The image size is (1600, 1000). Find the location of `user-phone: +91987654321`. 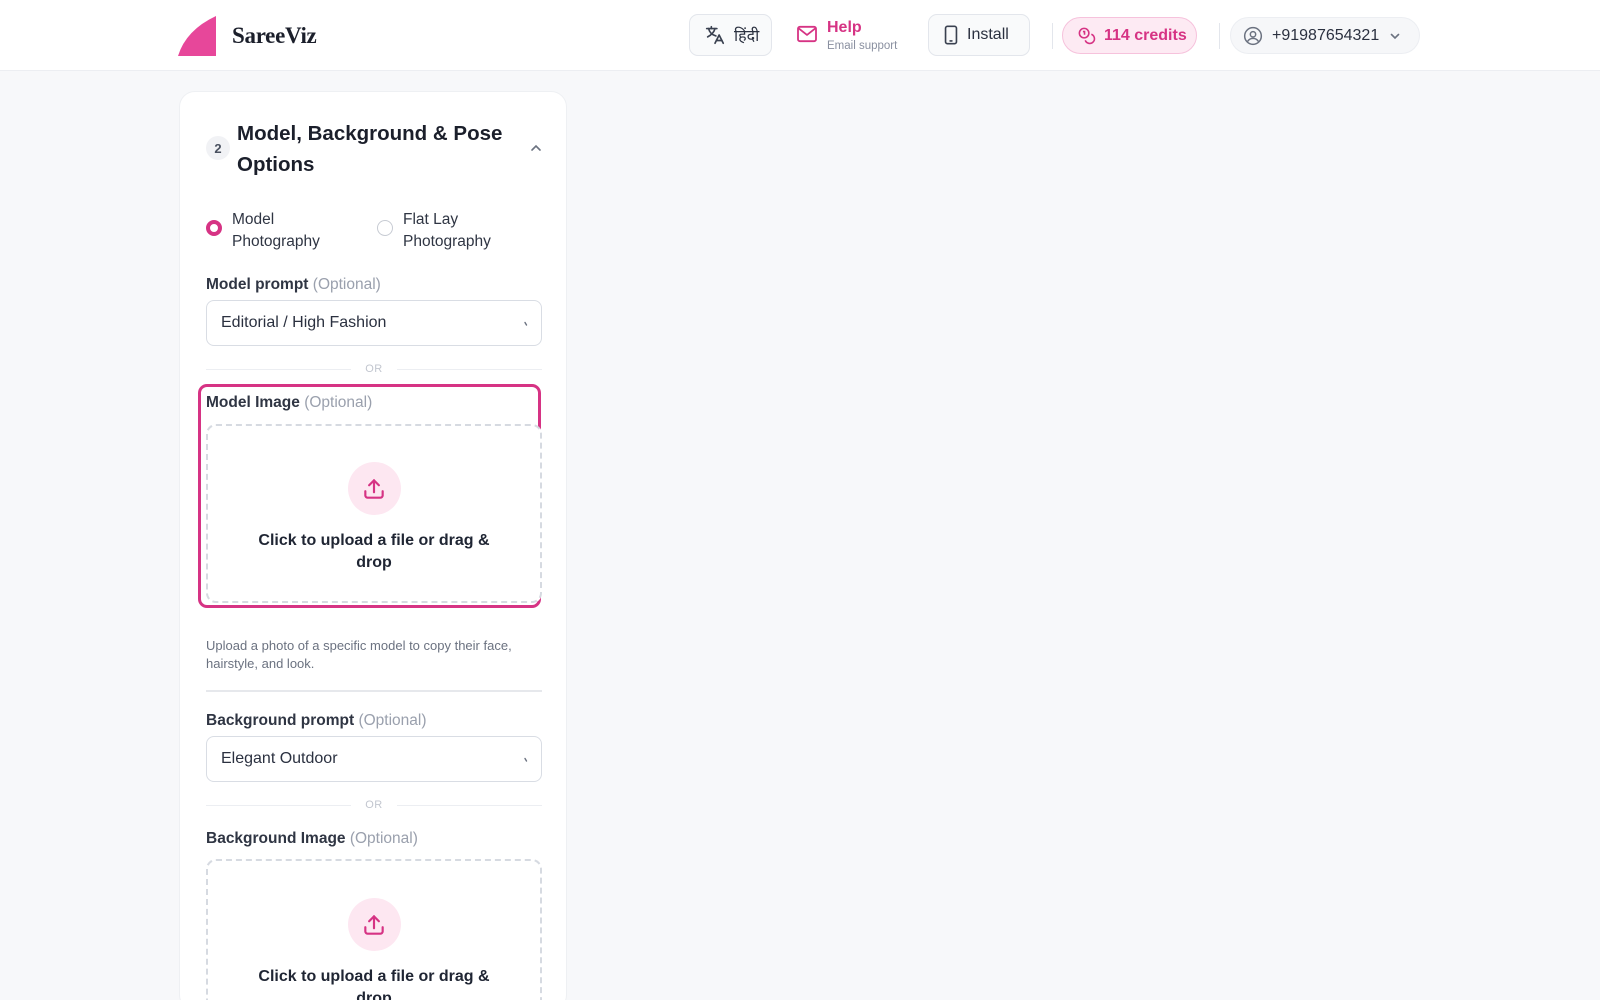

user-phone: +91987654321 is located at coordinates (1326, 35).